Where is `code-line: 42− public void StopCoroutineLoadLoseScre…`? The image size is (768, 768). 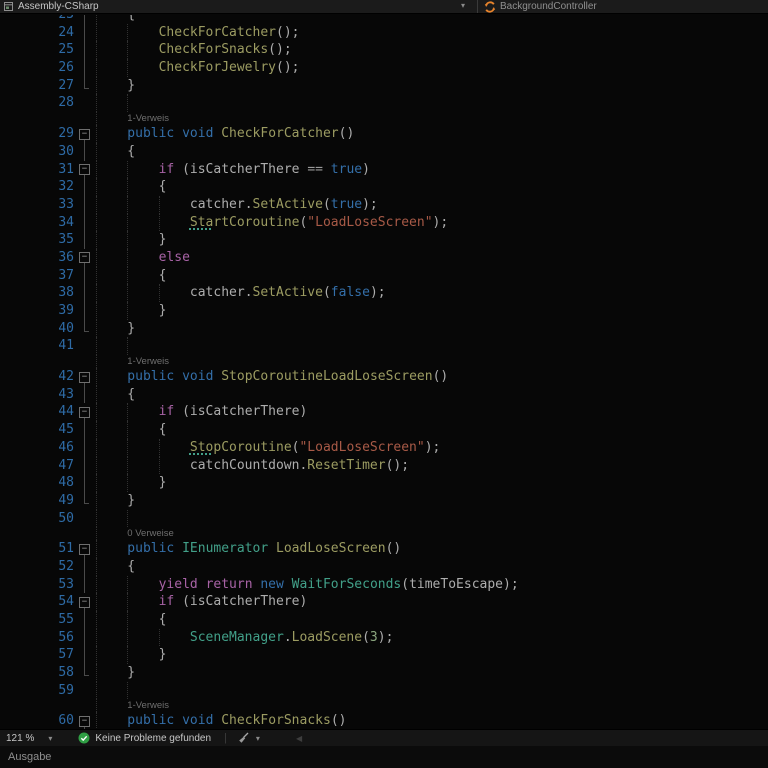 code-line: 42− public void StopCoroutineLoadLoseScre… is located at coordinates (384, 377).